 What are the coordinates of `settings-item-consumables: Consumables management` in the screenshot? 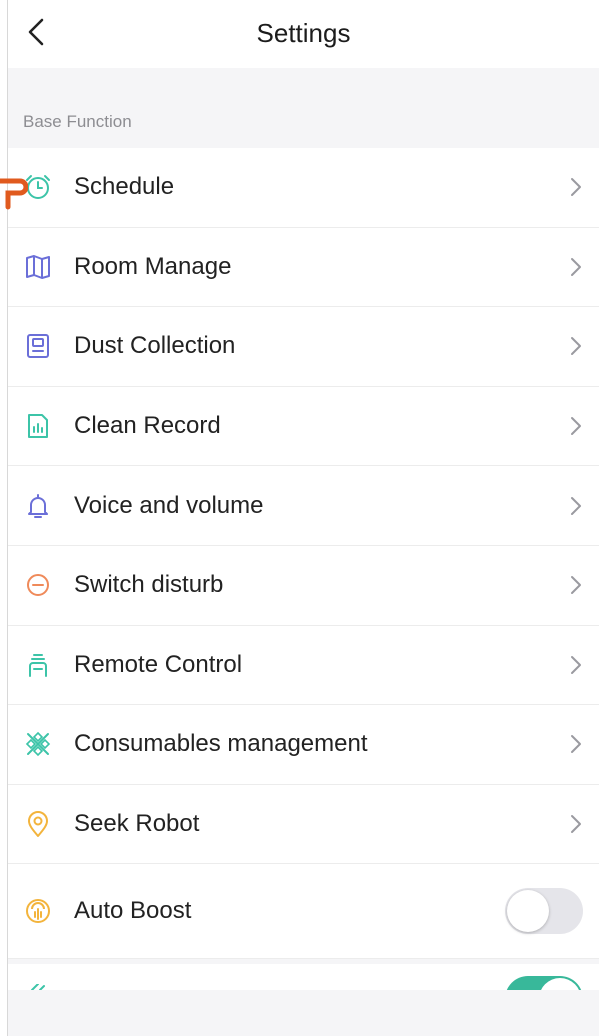 It's located at (303, 745).